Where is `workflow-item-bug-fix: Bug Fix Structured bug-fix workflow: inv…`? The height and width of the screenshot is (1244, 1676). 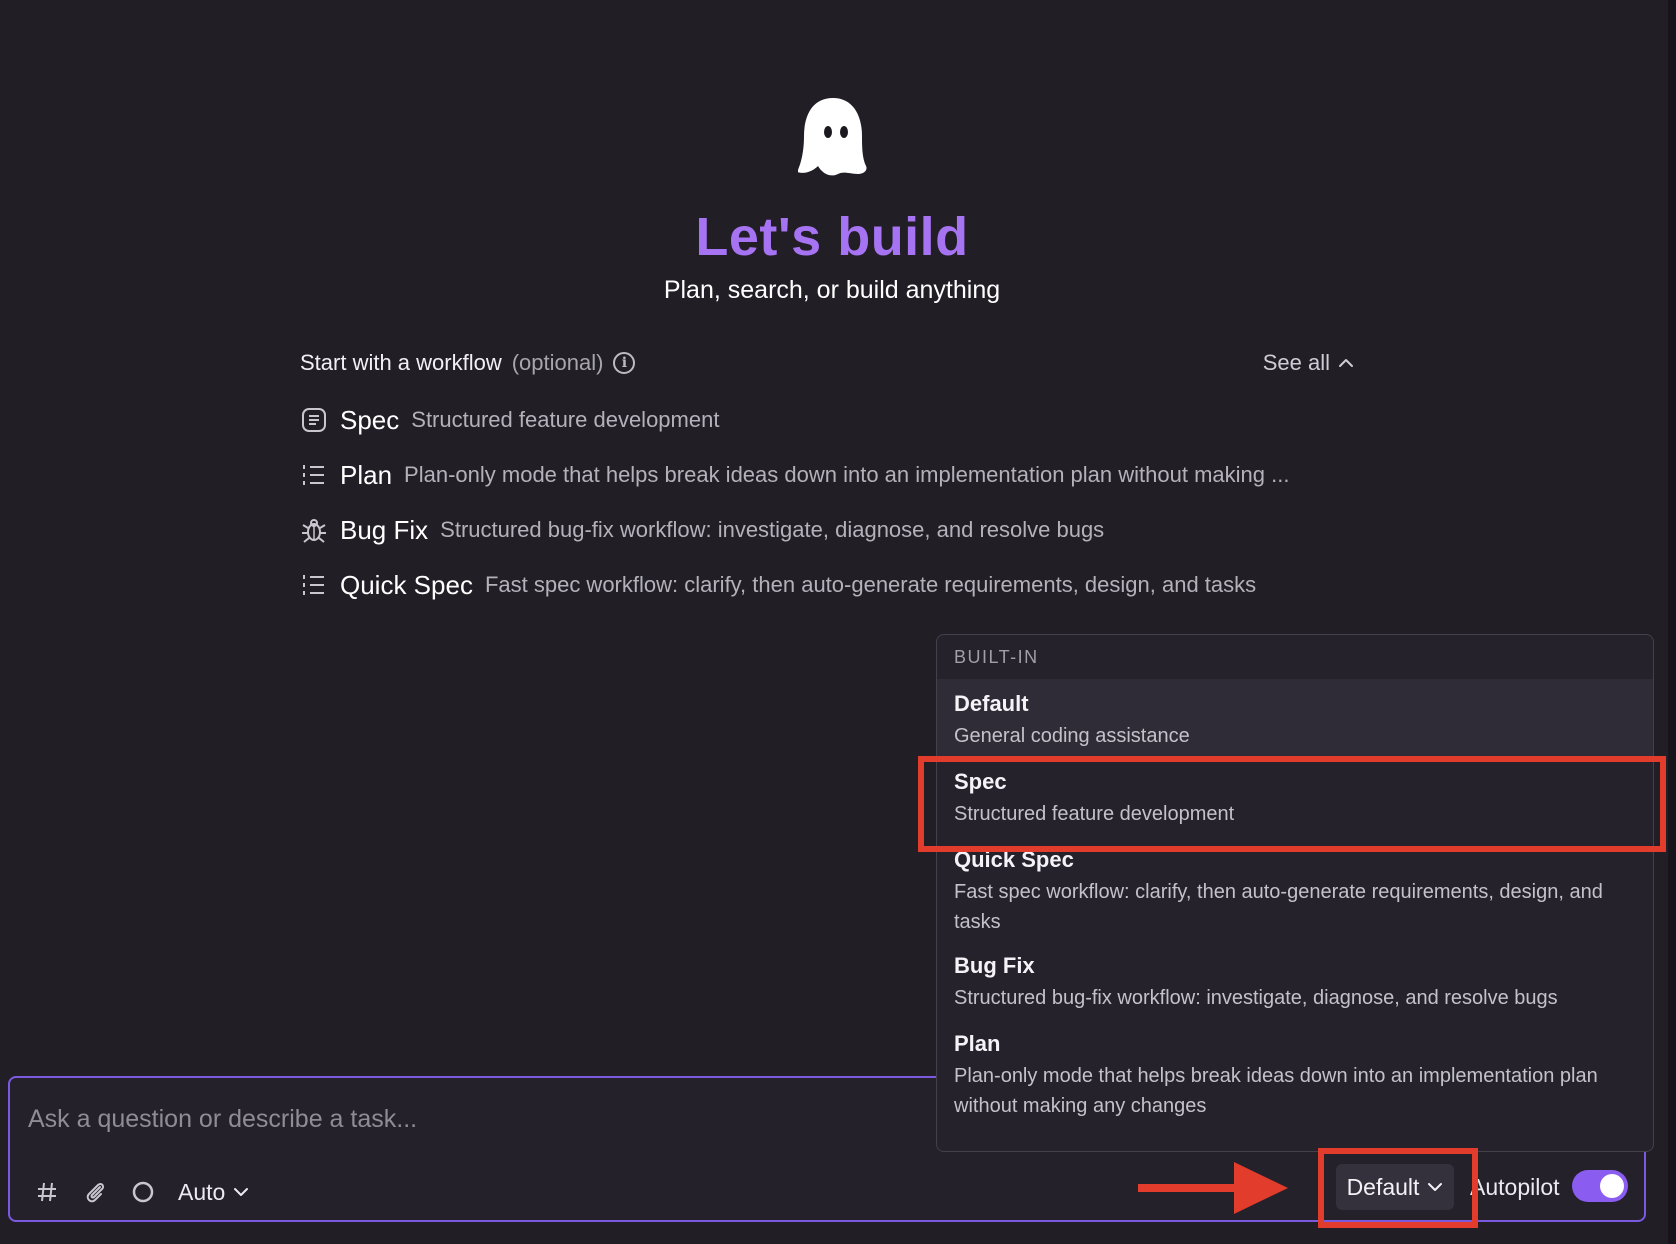 workflow-item-bug-fix: Bug Fix Structured bug-fix workflow: inv… is located at coordinates (702, 530).